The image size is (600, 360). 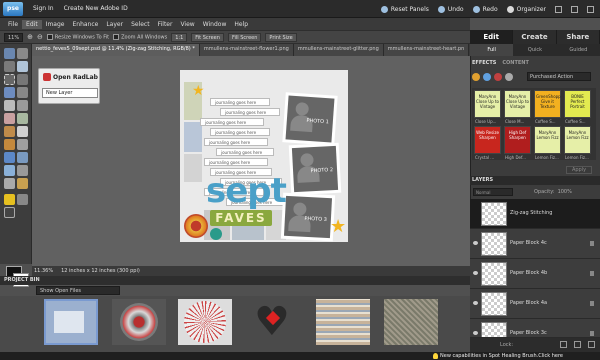 What do you see at coordinates (215, 24) in the screenshot?
I see `menu-window: Window` at bounding box center [215, 24].